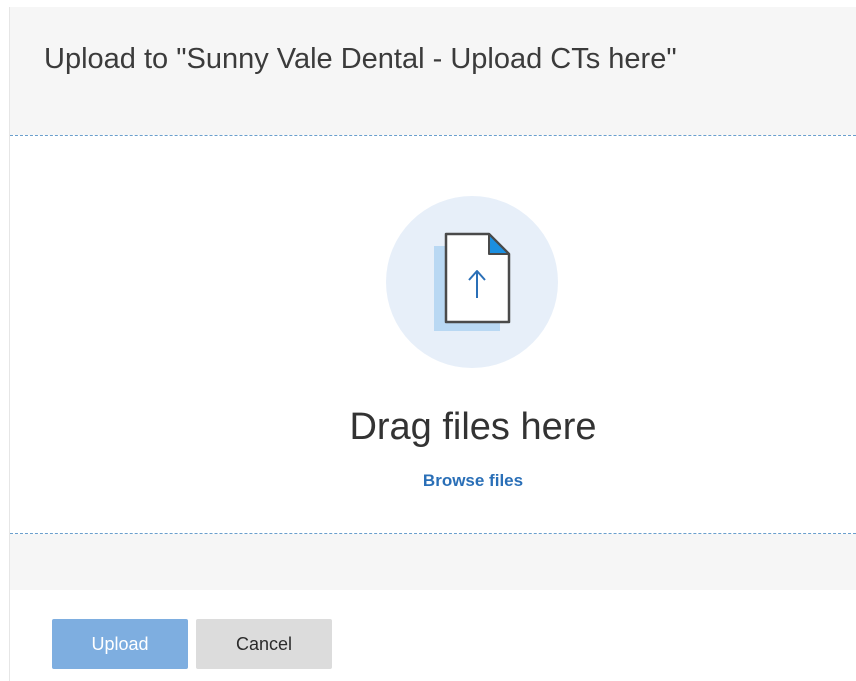 The image size is (856, 681). What do you see at coordinates (472, 282) in the screenshot?
I see `file-upload-icon` at bounding box center [472, 282].